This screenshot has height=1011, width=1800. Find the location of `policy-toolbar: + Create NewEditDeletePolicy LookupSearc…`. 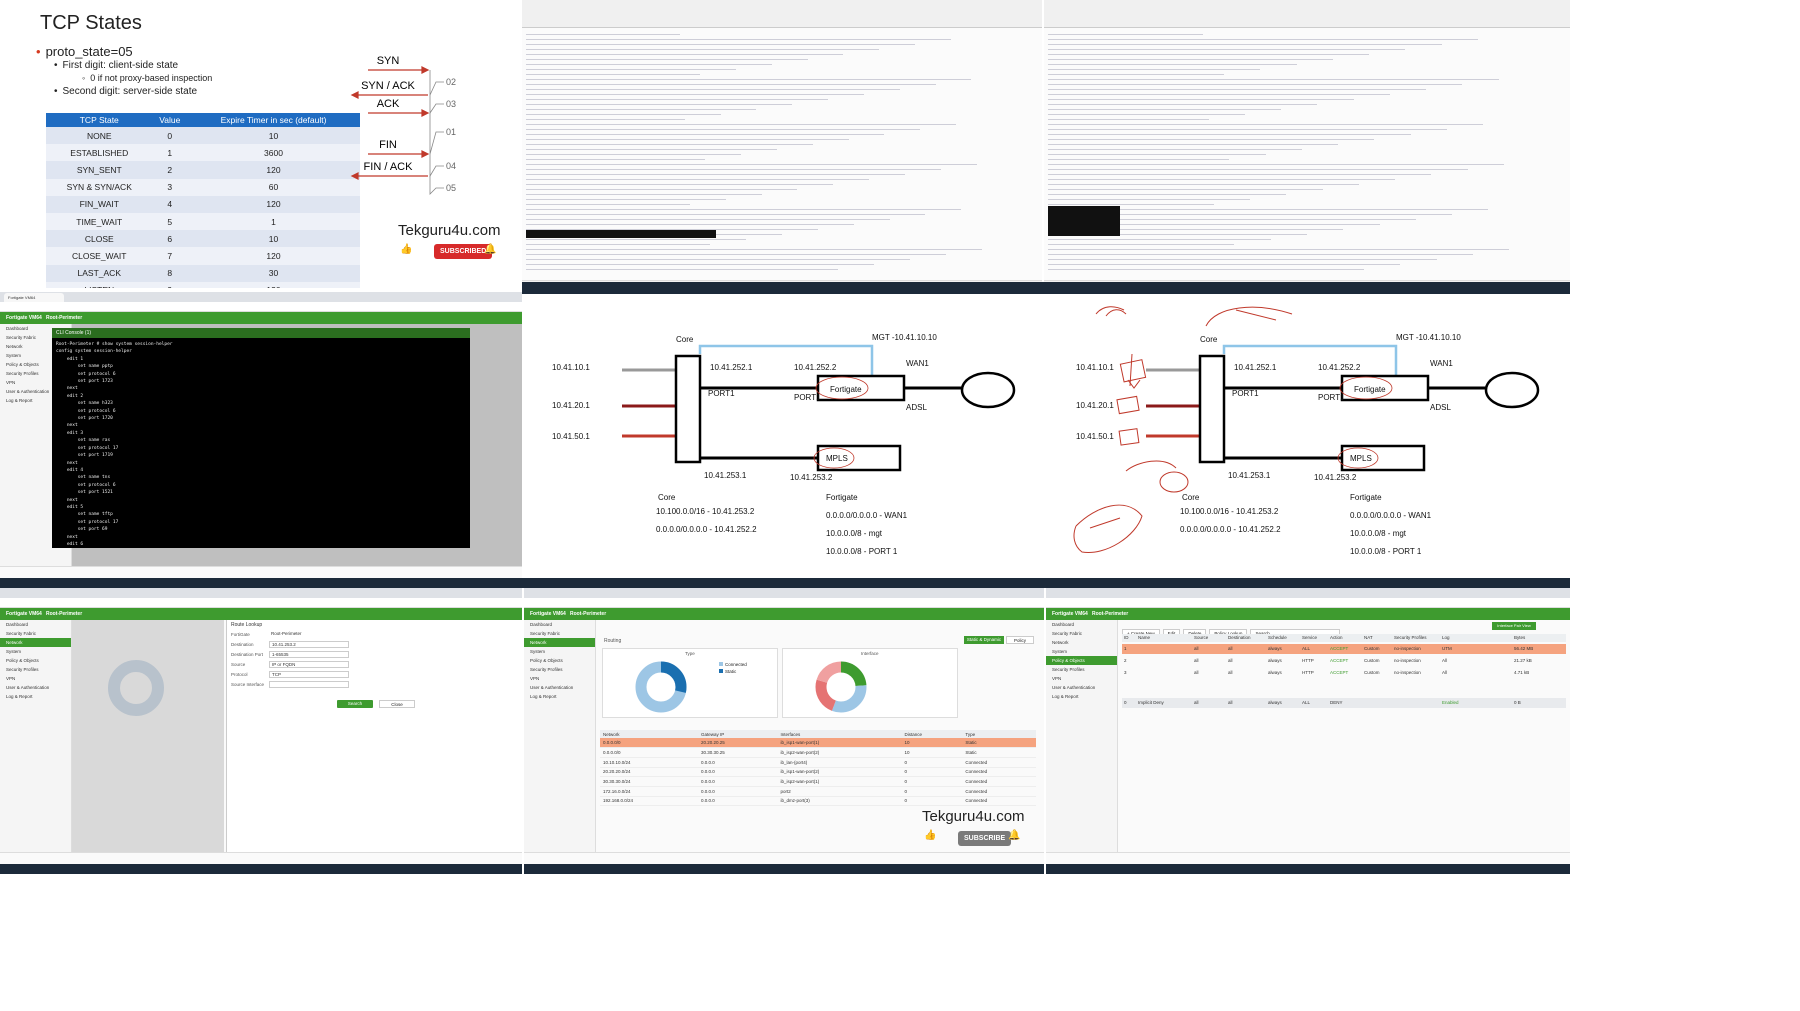

policy-toolbar: + Create NewEditDeletePolicy LookupSearc… is located at coordinates (1232, 630).